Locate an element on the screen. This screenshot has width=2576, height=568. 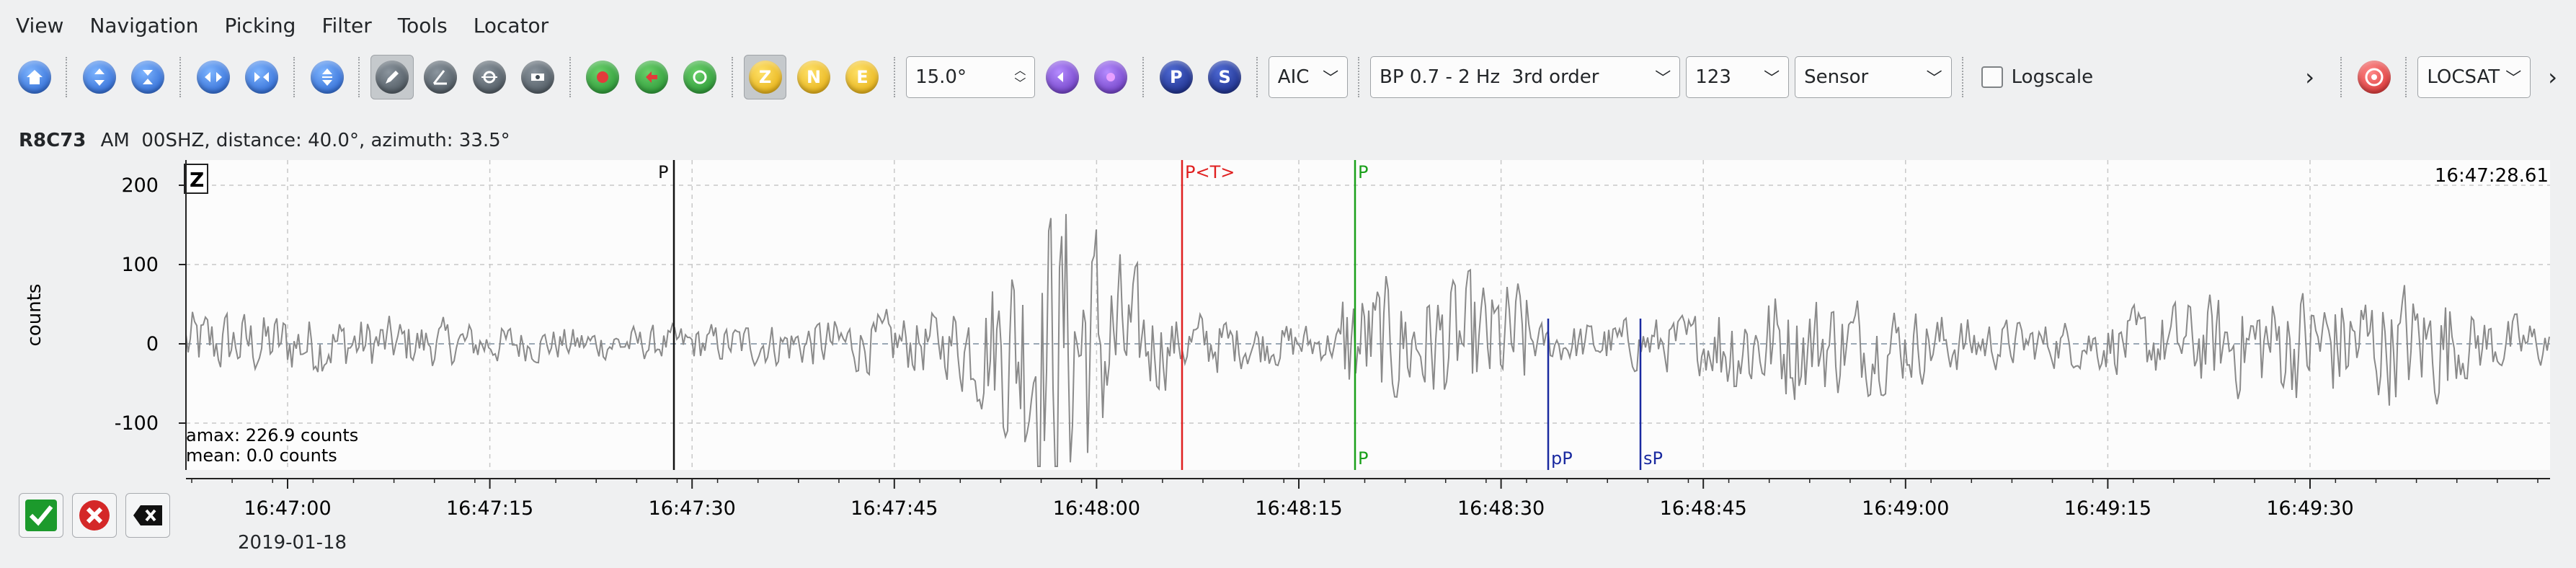
spin-arrows-icon: ︿ ﹀ is located at coordinates (1020, 77).